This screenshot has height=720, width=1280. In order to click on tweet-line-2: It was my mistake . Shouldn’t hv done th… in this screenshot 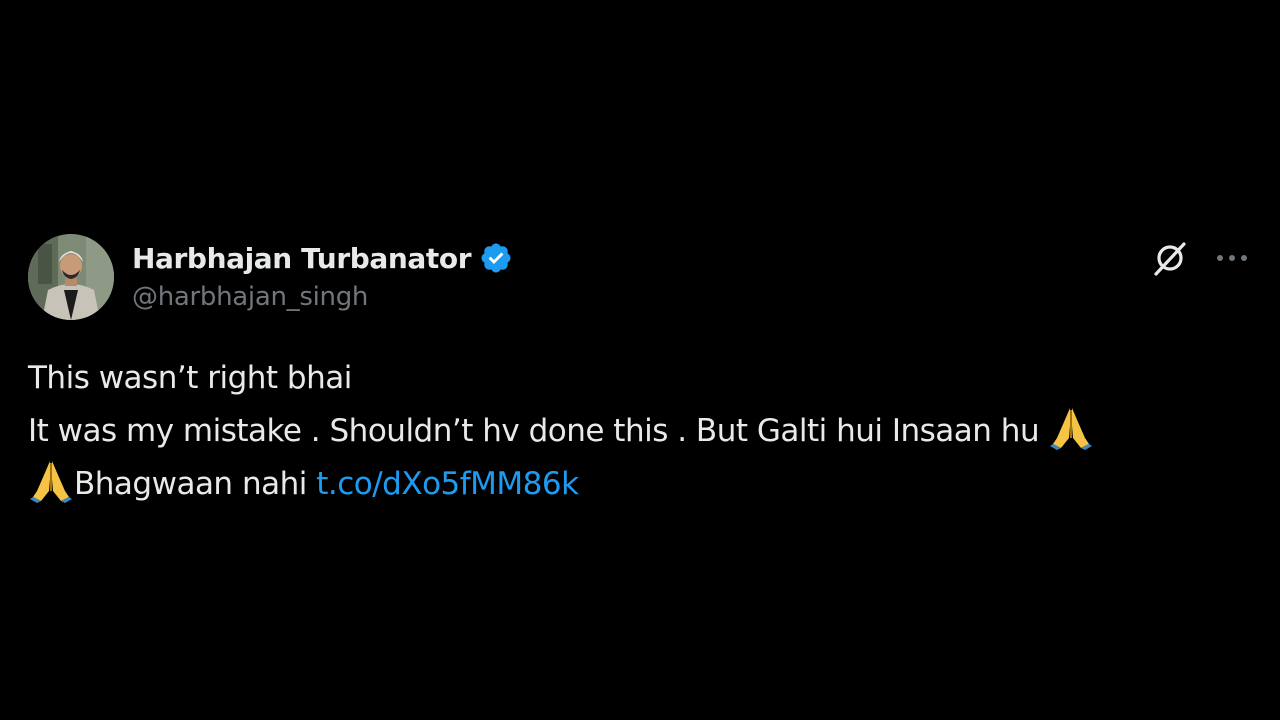, I will do `click(640, 430)`.